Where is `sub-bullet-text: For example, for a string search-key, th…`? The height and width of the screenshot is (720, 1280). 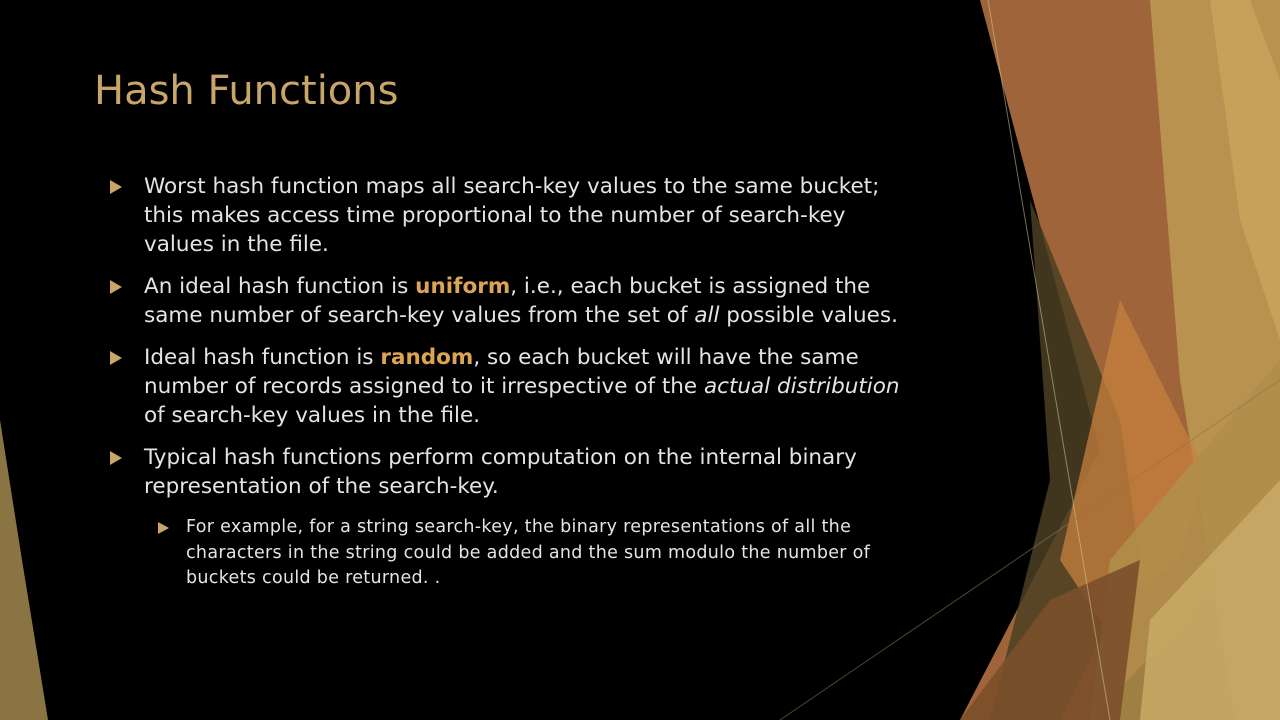
sub-bullet-text: For example, for a string search-key, th… is located at coordinates (528, 552).